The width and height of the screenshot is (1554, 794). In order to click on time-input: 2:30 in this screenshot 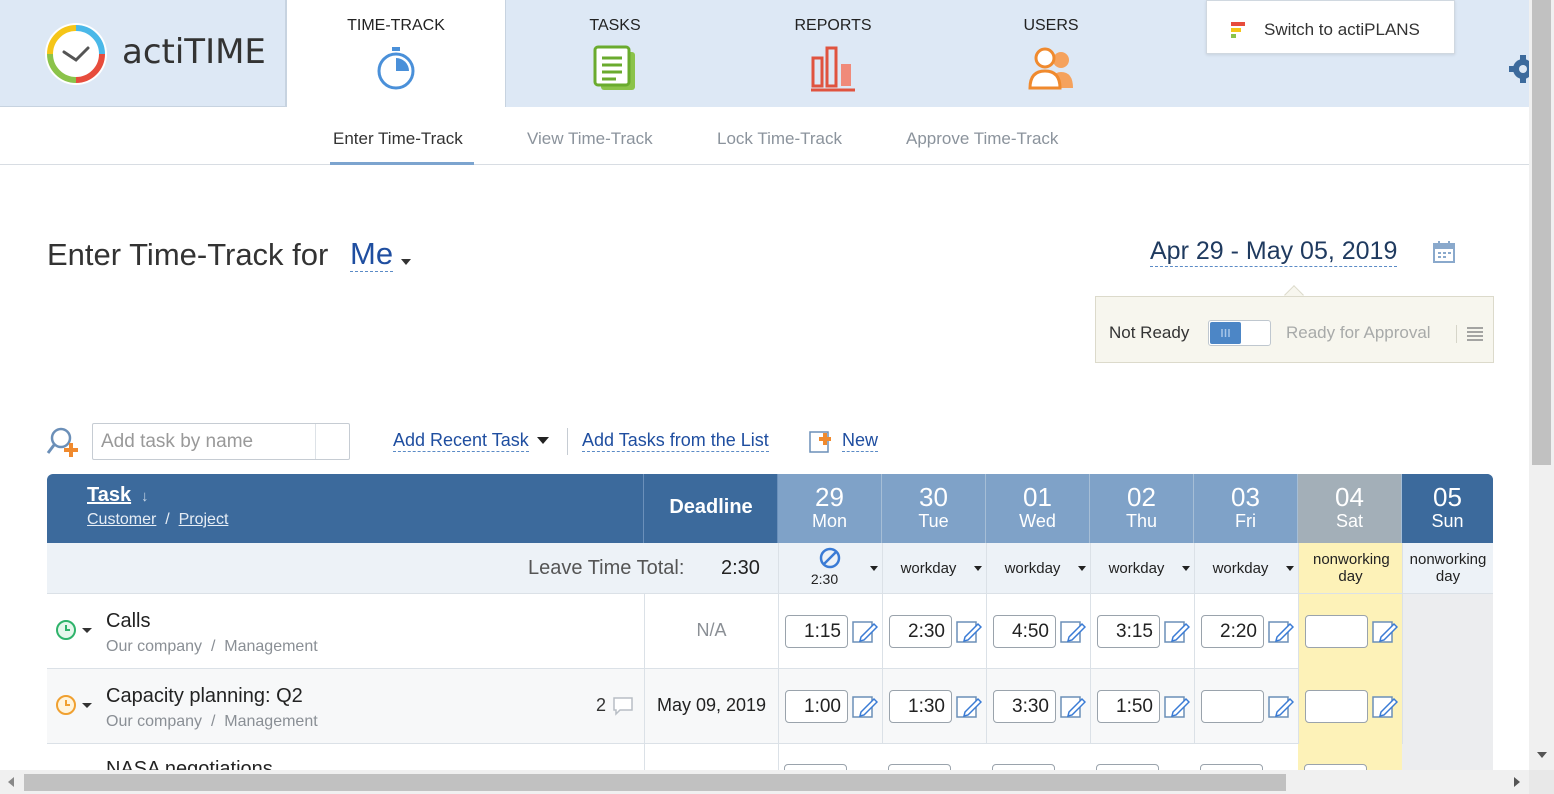, I will do `click(920, 631)`.